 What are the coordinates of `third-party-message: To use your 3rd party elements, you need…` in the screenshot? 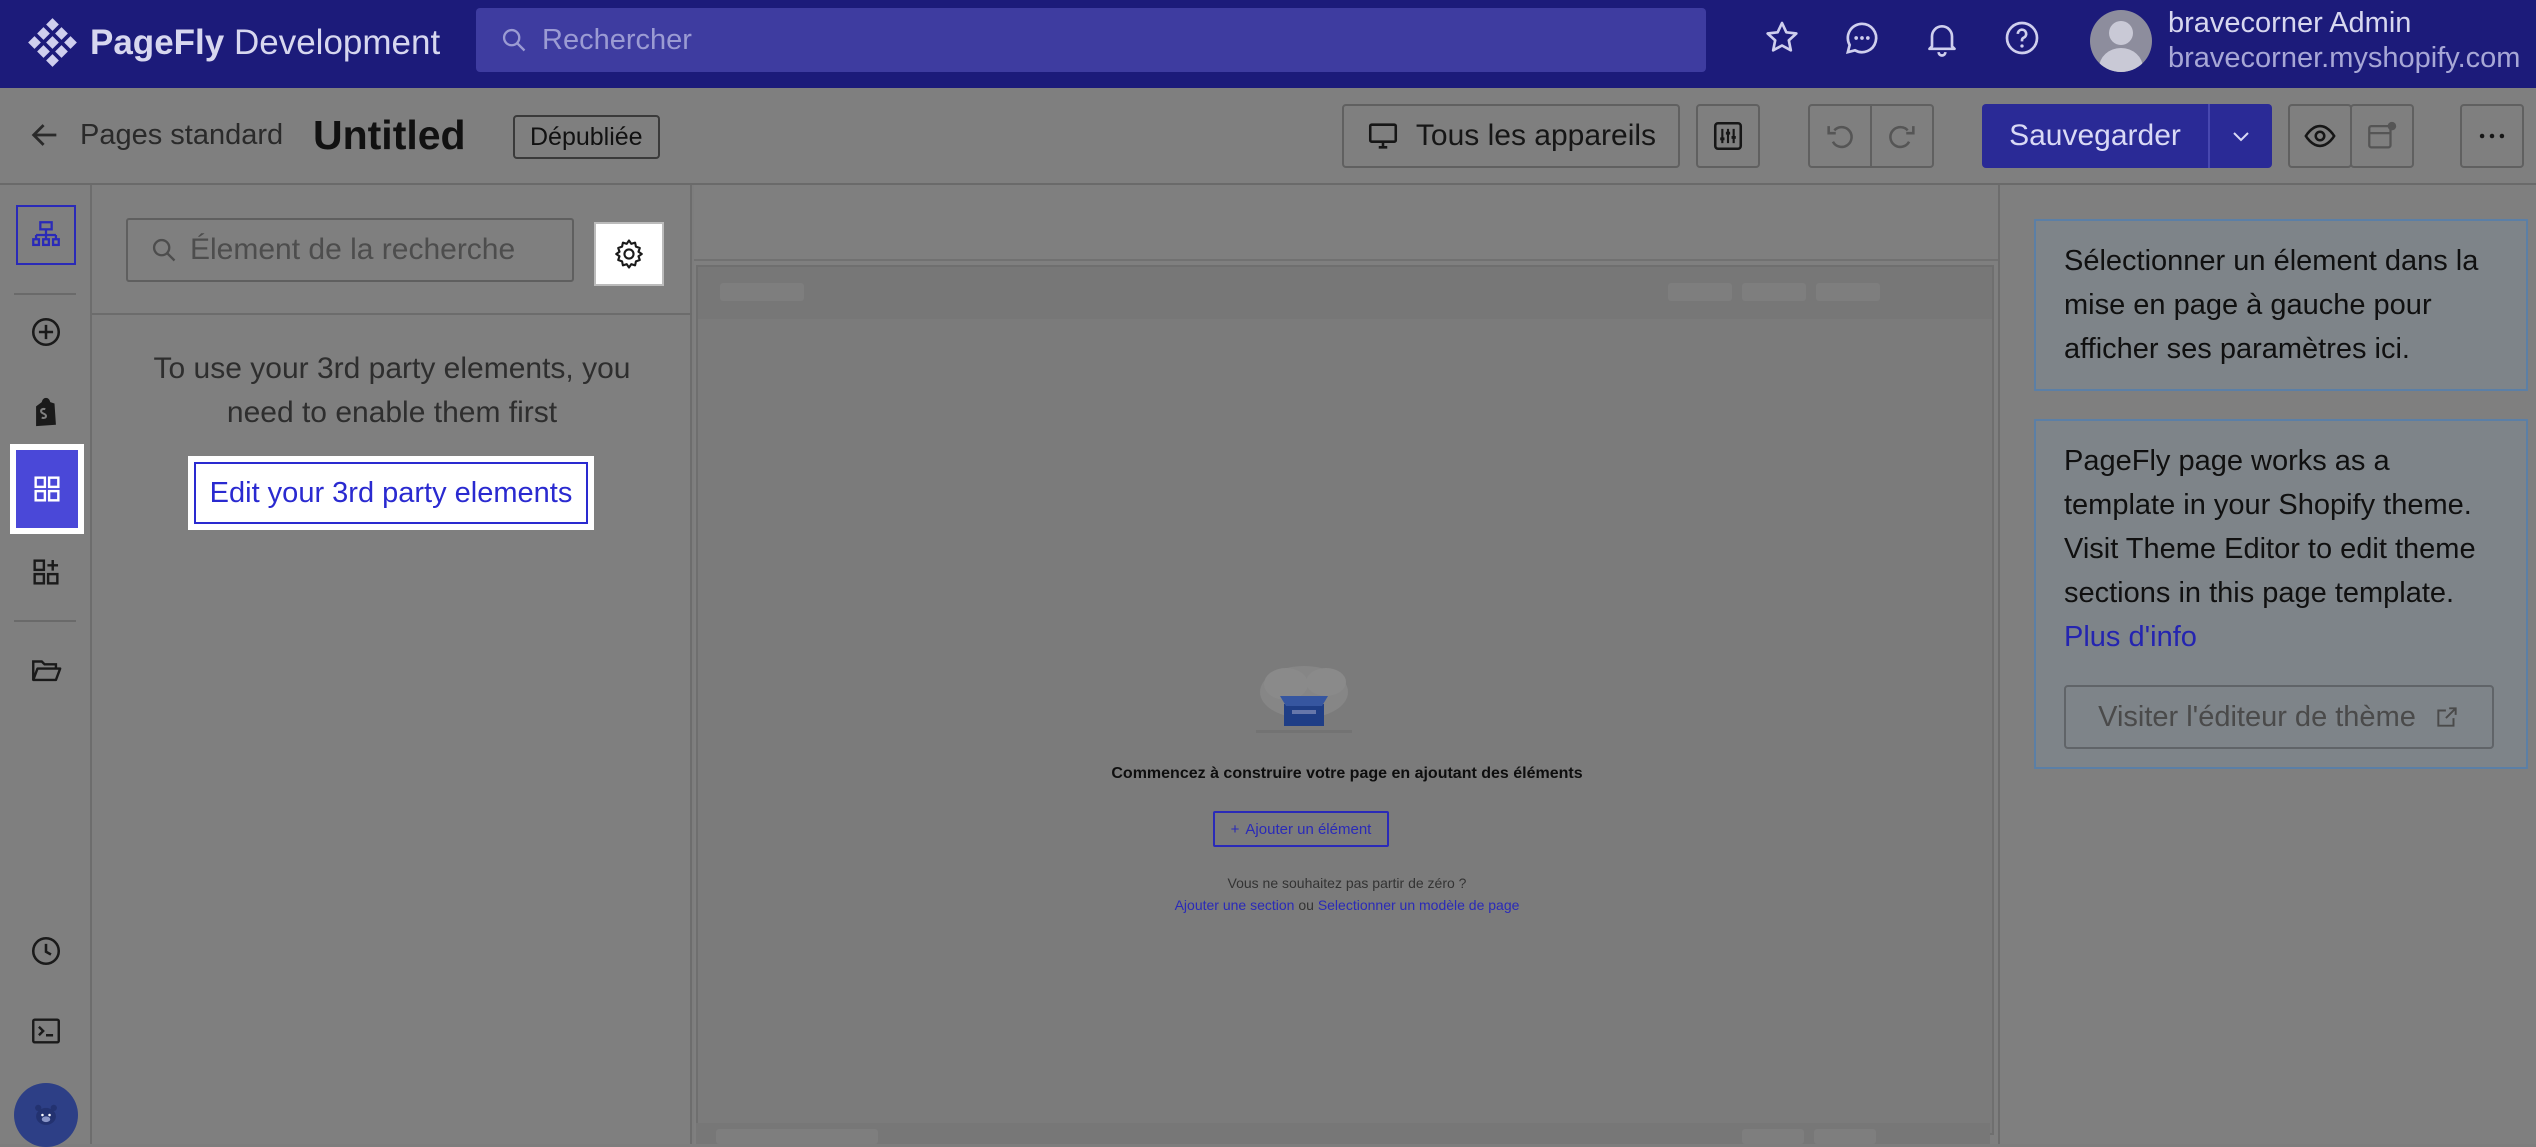 It's located at (392, 390).